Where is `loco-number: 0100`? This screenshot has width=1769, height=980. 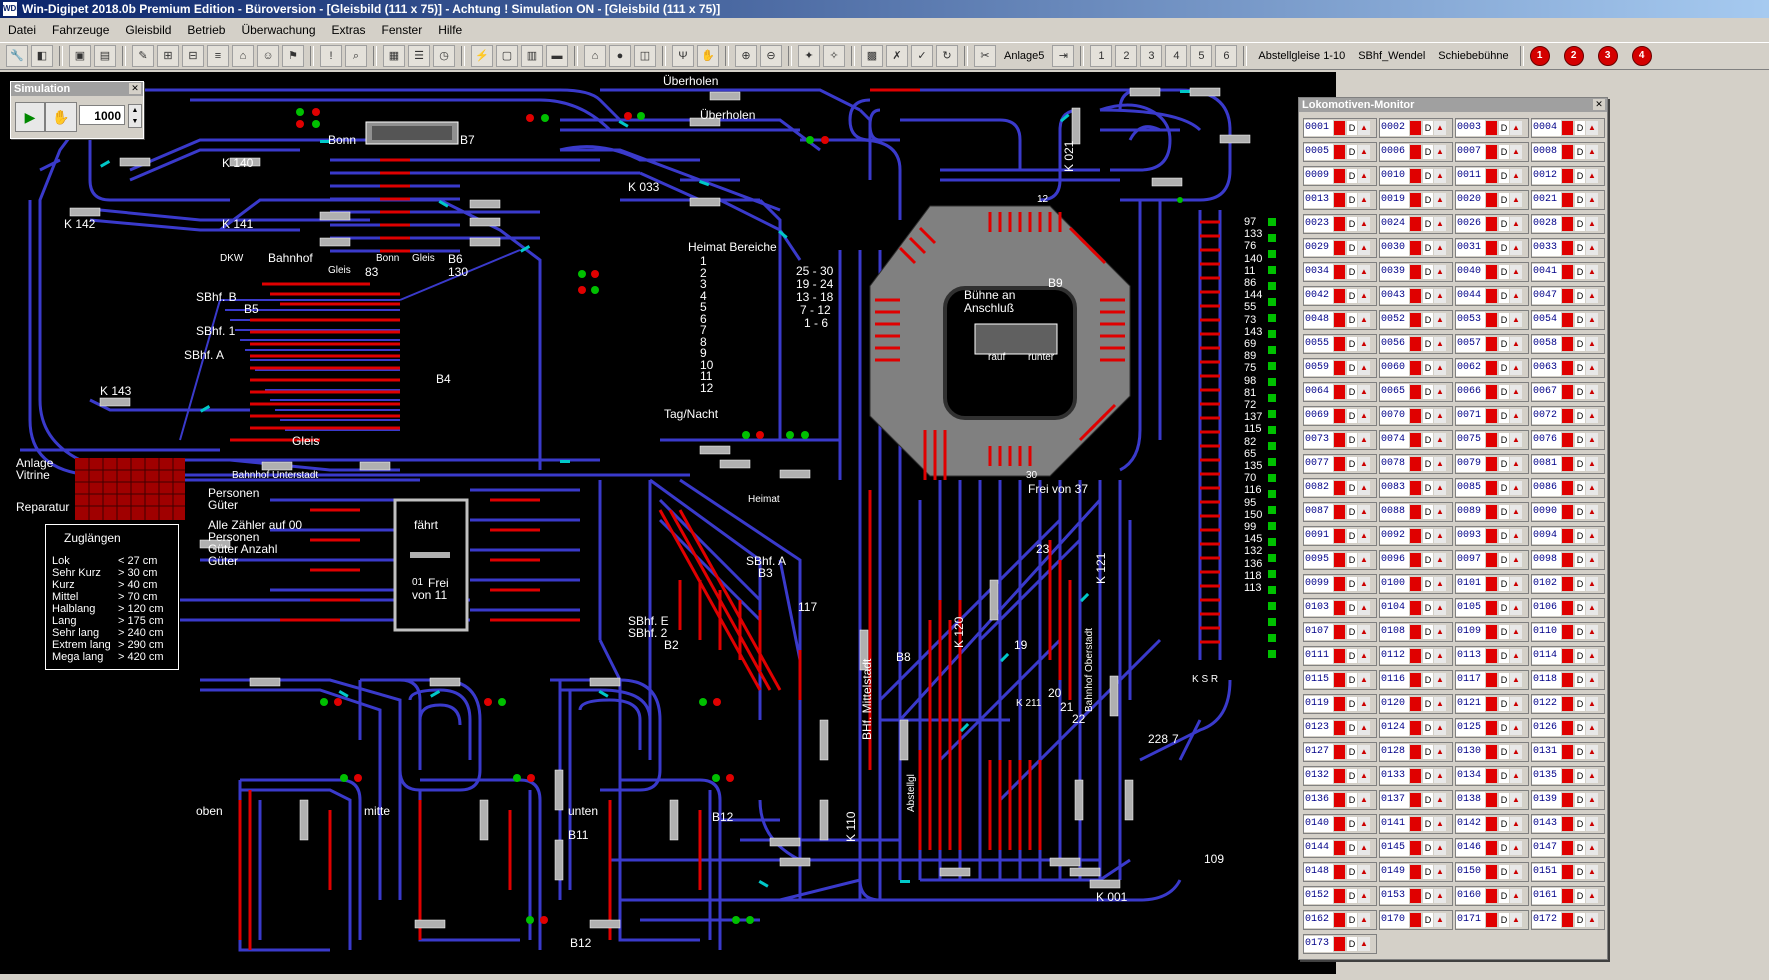 loco-number: 0100 is located at coordinates (1394, 584).